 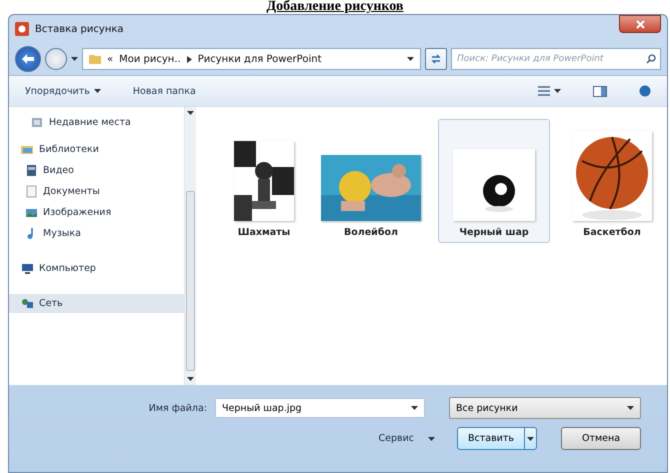 I want to click on filename-field: Черный шар.jpg, so click(x=320, y=408).